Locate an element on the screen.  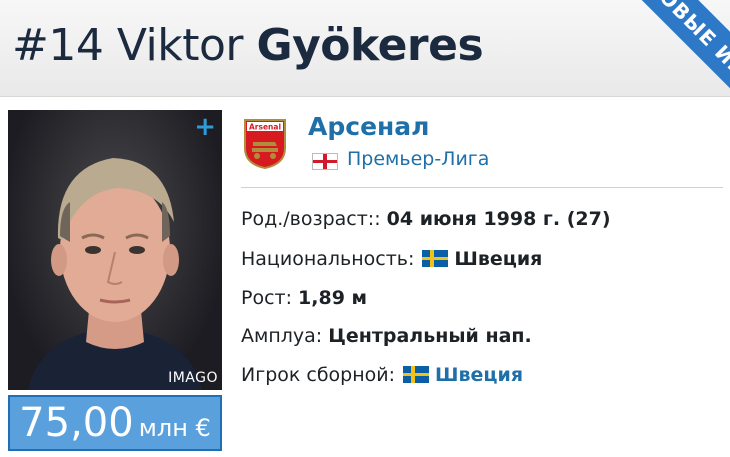
player-first-name: Viktor is located at coordinates (180, 45).